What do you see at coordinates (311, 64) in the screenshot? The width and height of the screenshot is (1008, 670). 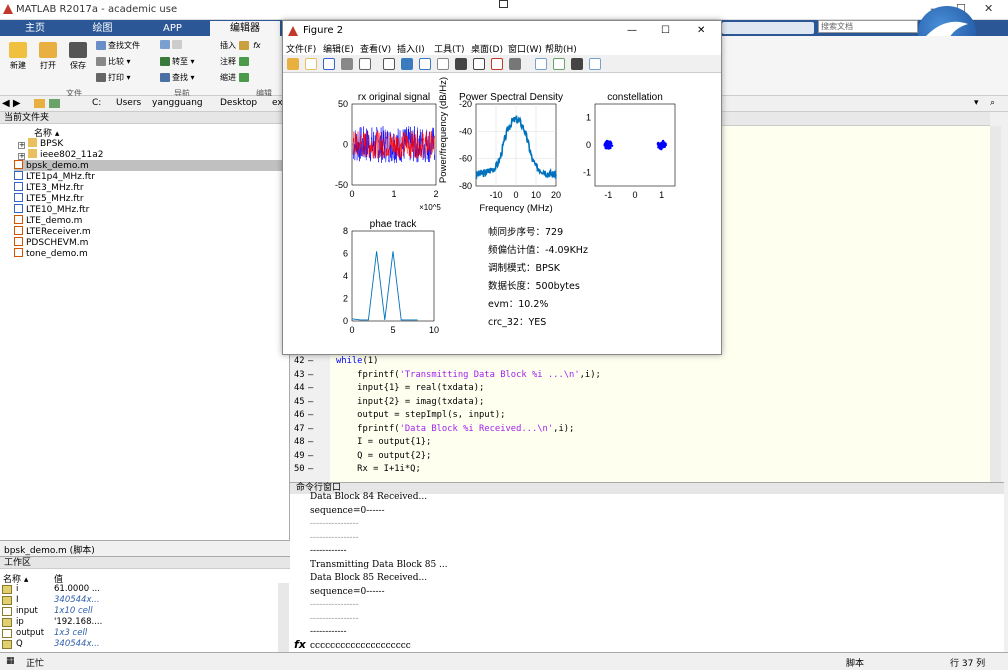 I see `open-icon` at bounding box center [311, 64].